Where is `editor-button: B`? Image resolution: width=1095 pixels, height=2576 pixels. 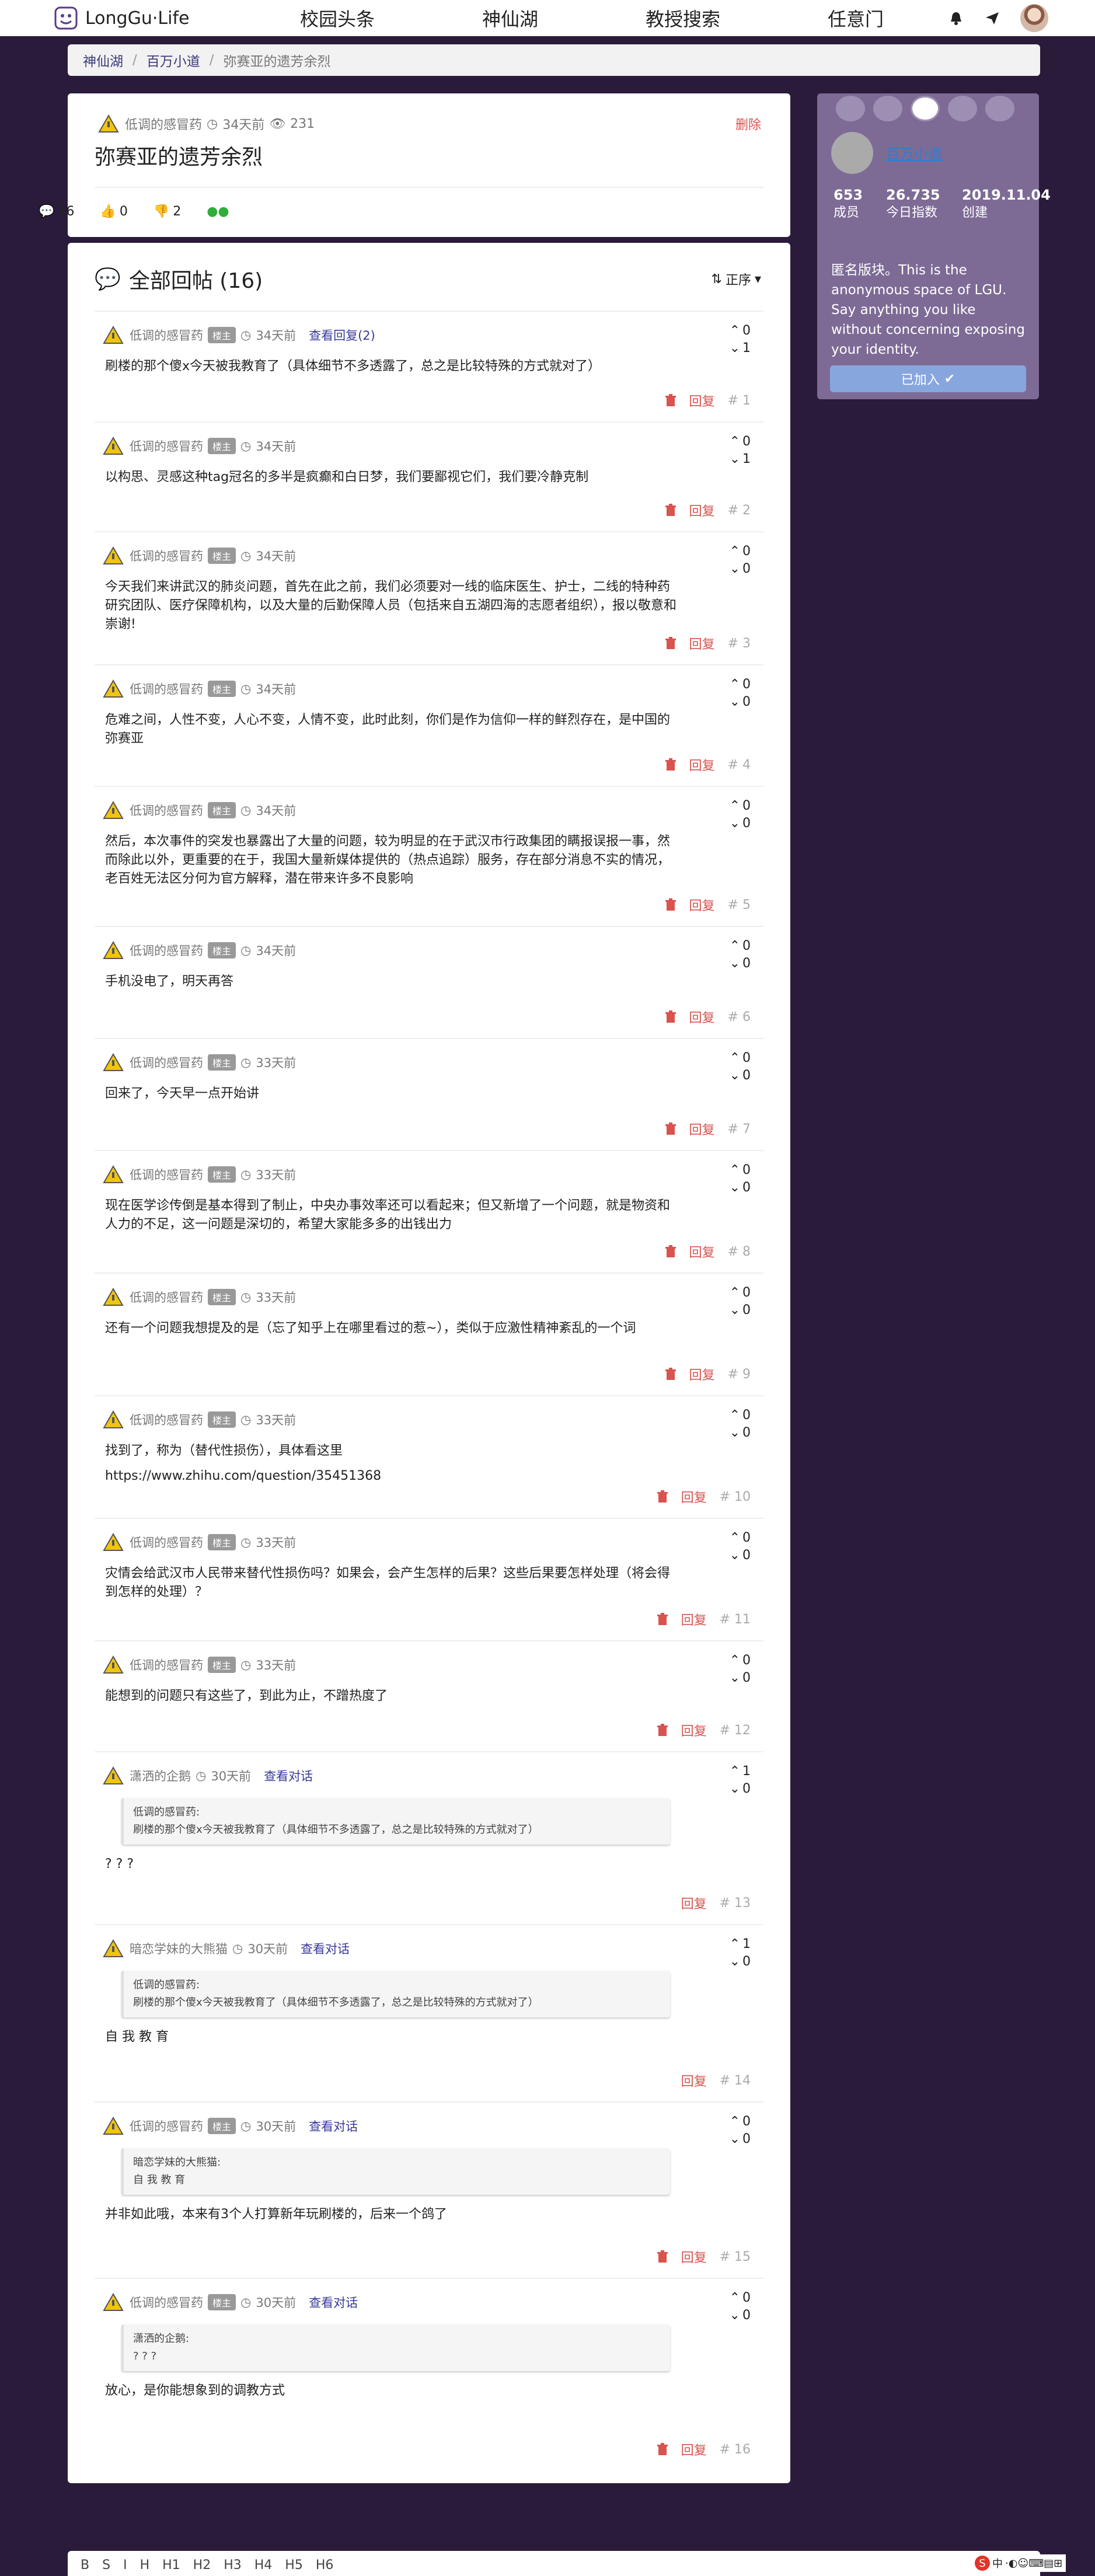 editor-button: B is located at coordinates (85, 2567).